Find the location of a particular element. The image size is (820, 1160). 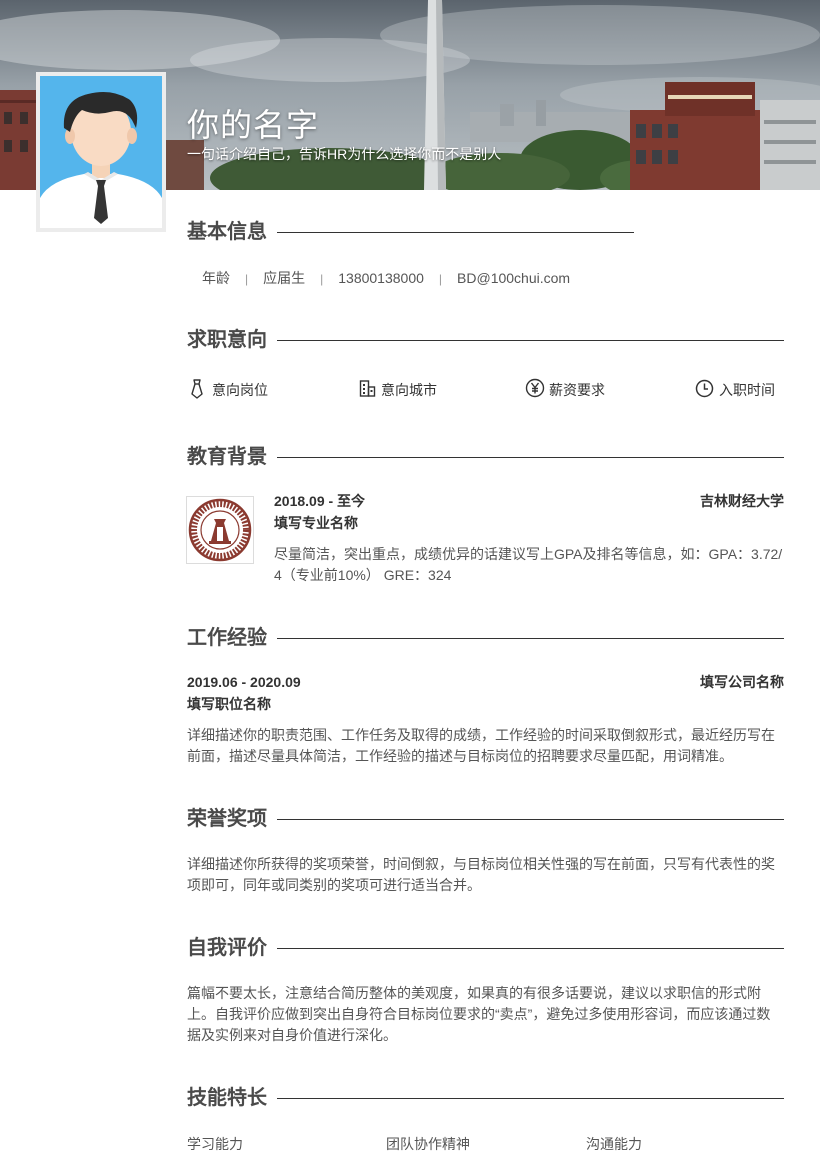

yen-icon is located at coordinates (535, 388).